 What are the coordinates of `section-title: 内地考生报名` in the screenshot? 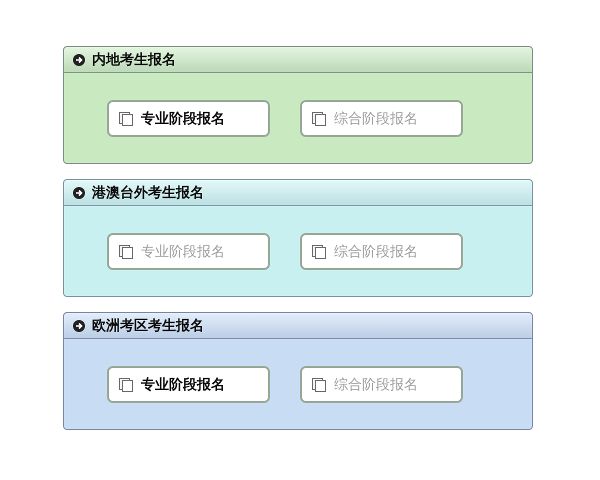 It's located at (134, 59).